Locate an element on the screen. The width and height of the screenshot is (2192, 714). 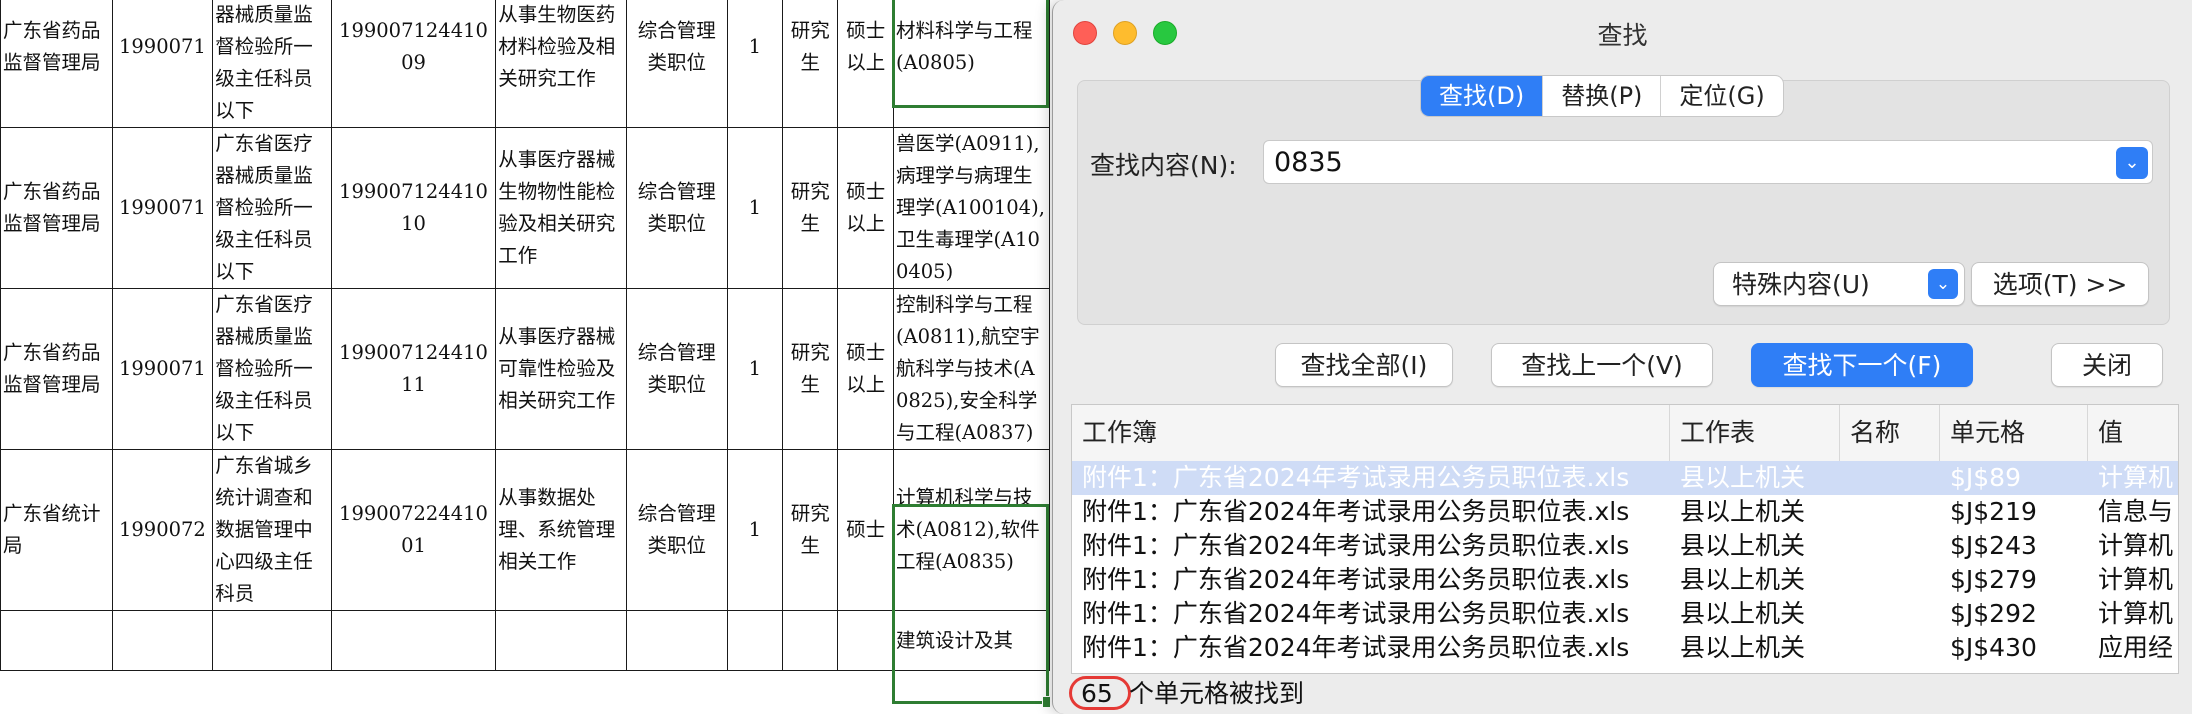
find-previous-button: 查找上一个(V) is located at coordinates (1602, 365).